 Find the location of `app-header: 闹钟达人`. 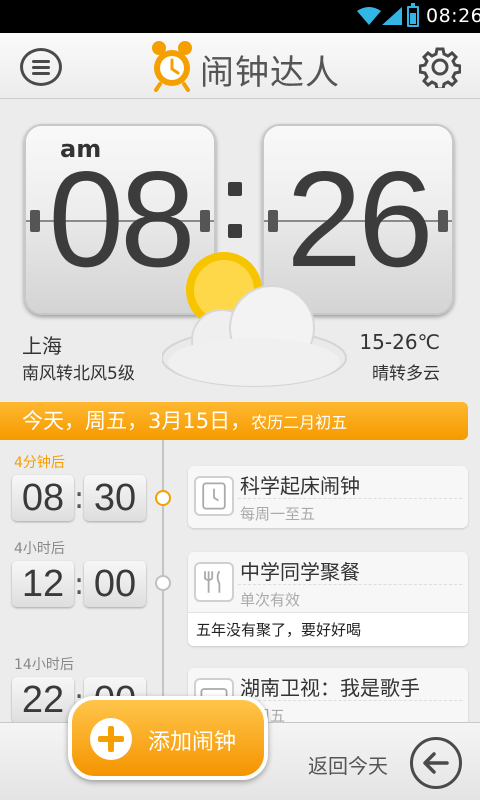

app-header: 闹钟达人 is located at coordinates (240, 66).